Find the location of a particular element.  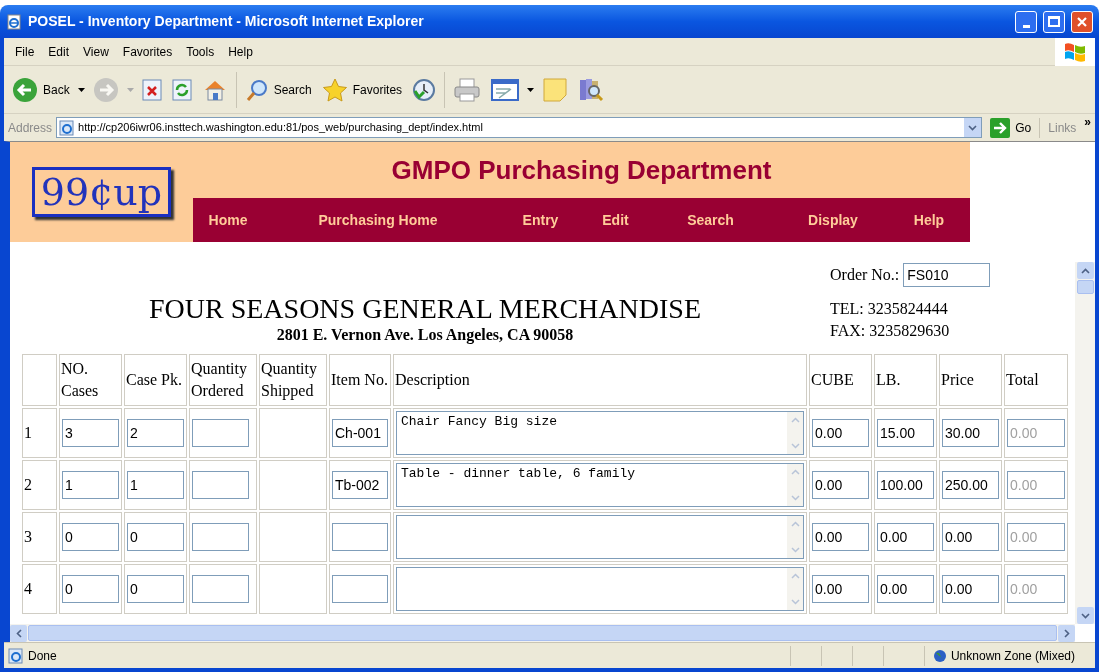

scroll-right-button is located at coordinates (1066, 633).